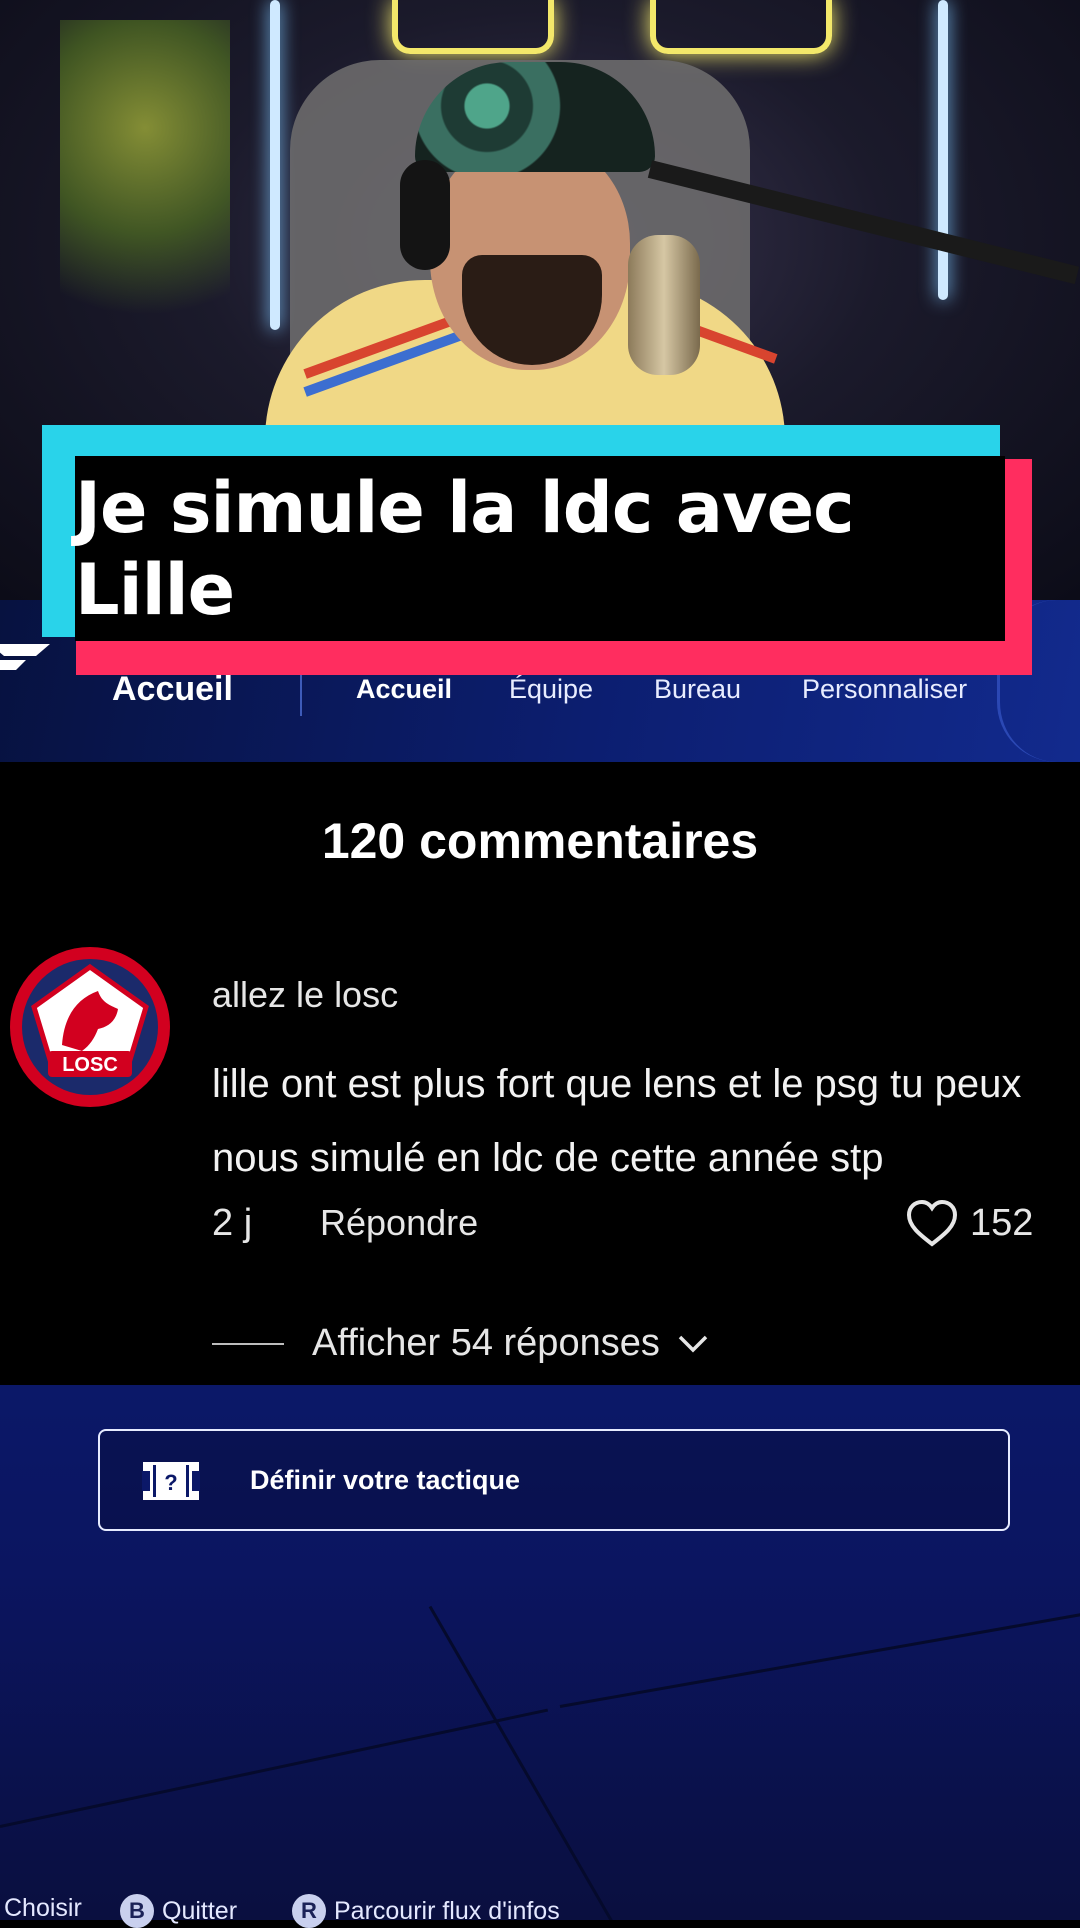 Image resolution: width=1080 pixels, height=1928 pixels. I want to click on tactics-board-icon: ?, so click(171, 1481).